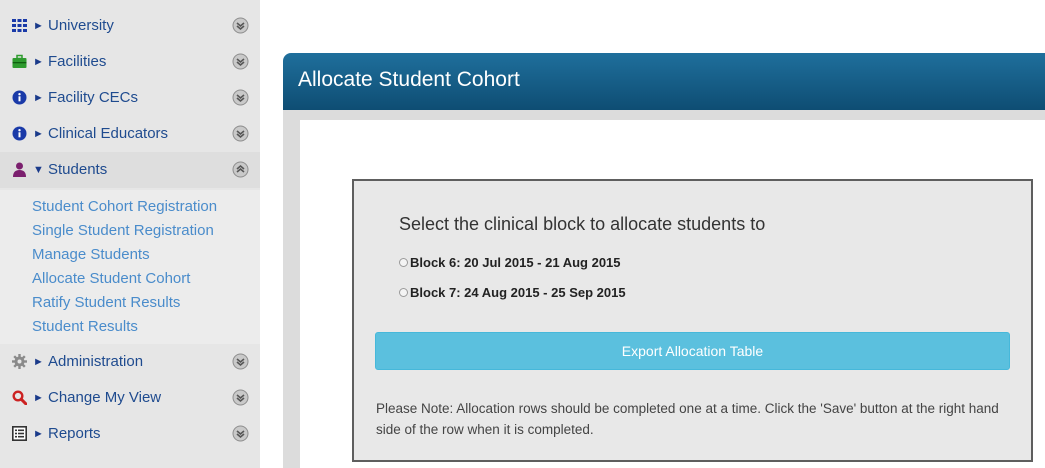  Describe the element at coordinates (78, 169) in the screenshot. I see `sidebar-item-label: Students` at that location.